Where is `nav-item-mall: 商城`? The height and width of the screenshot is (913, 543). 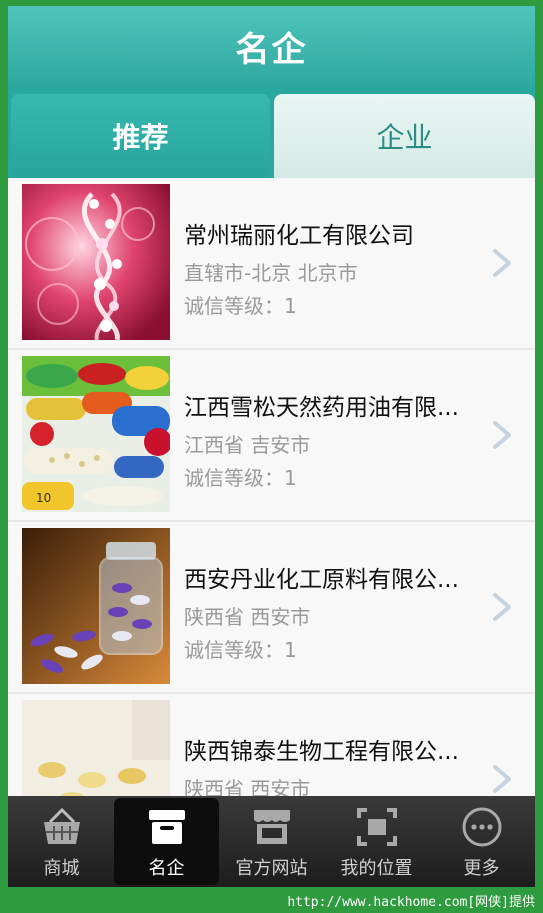
nav-item-mall: 商城 is located at coordinates (61, 841).